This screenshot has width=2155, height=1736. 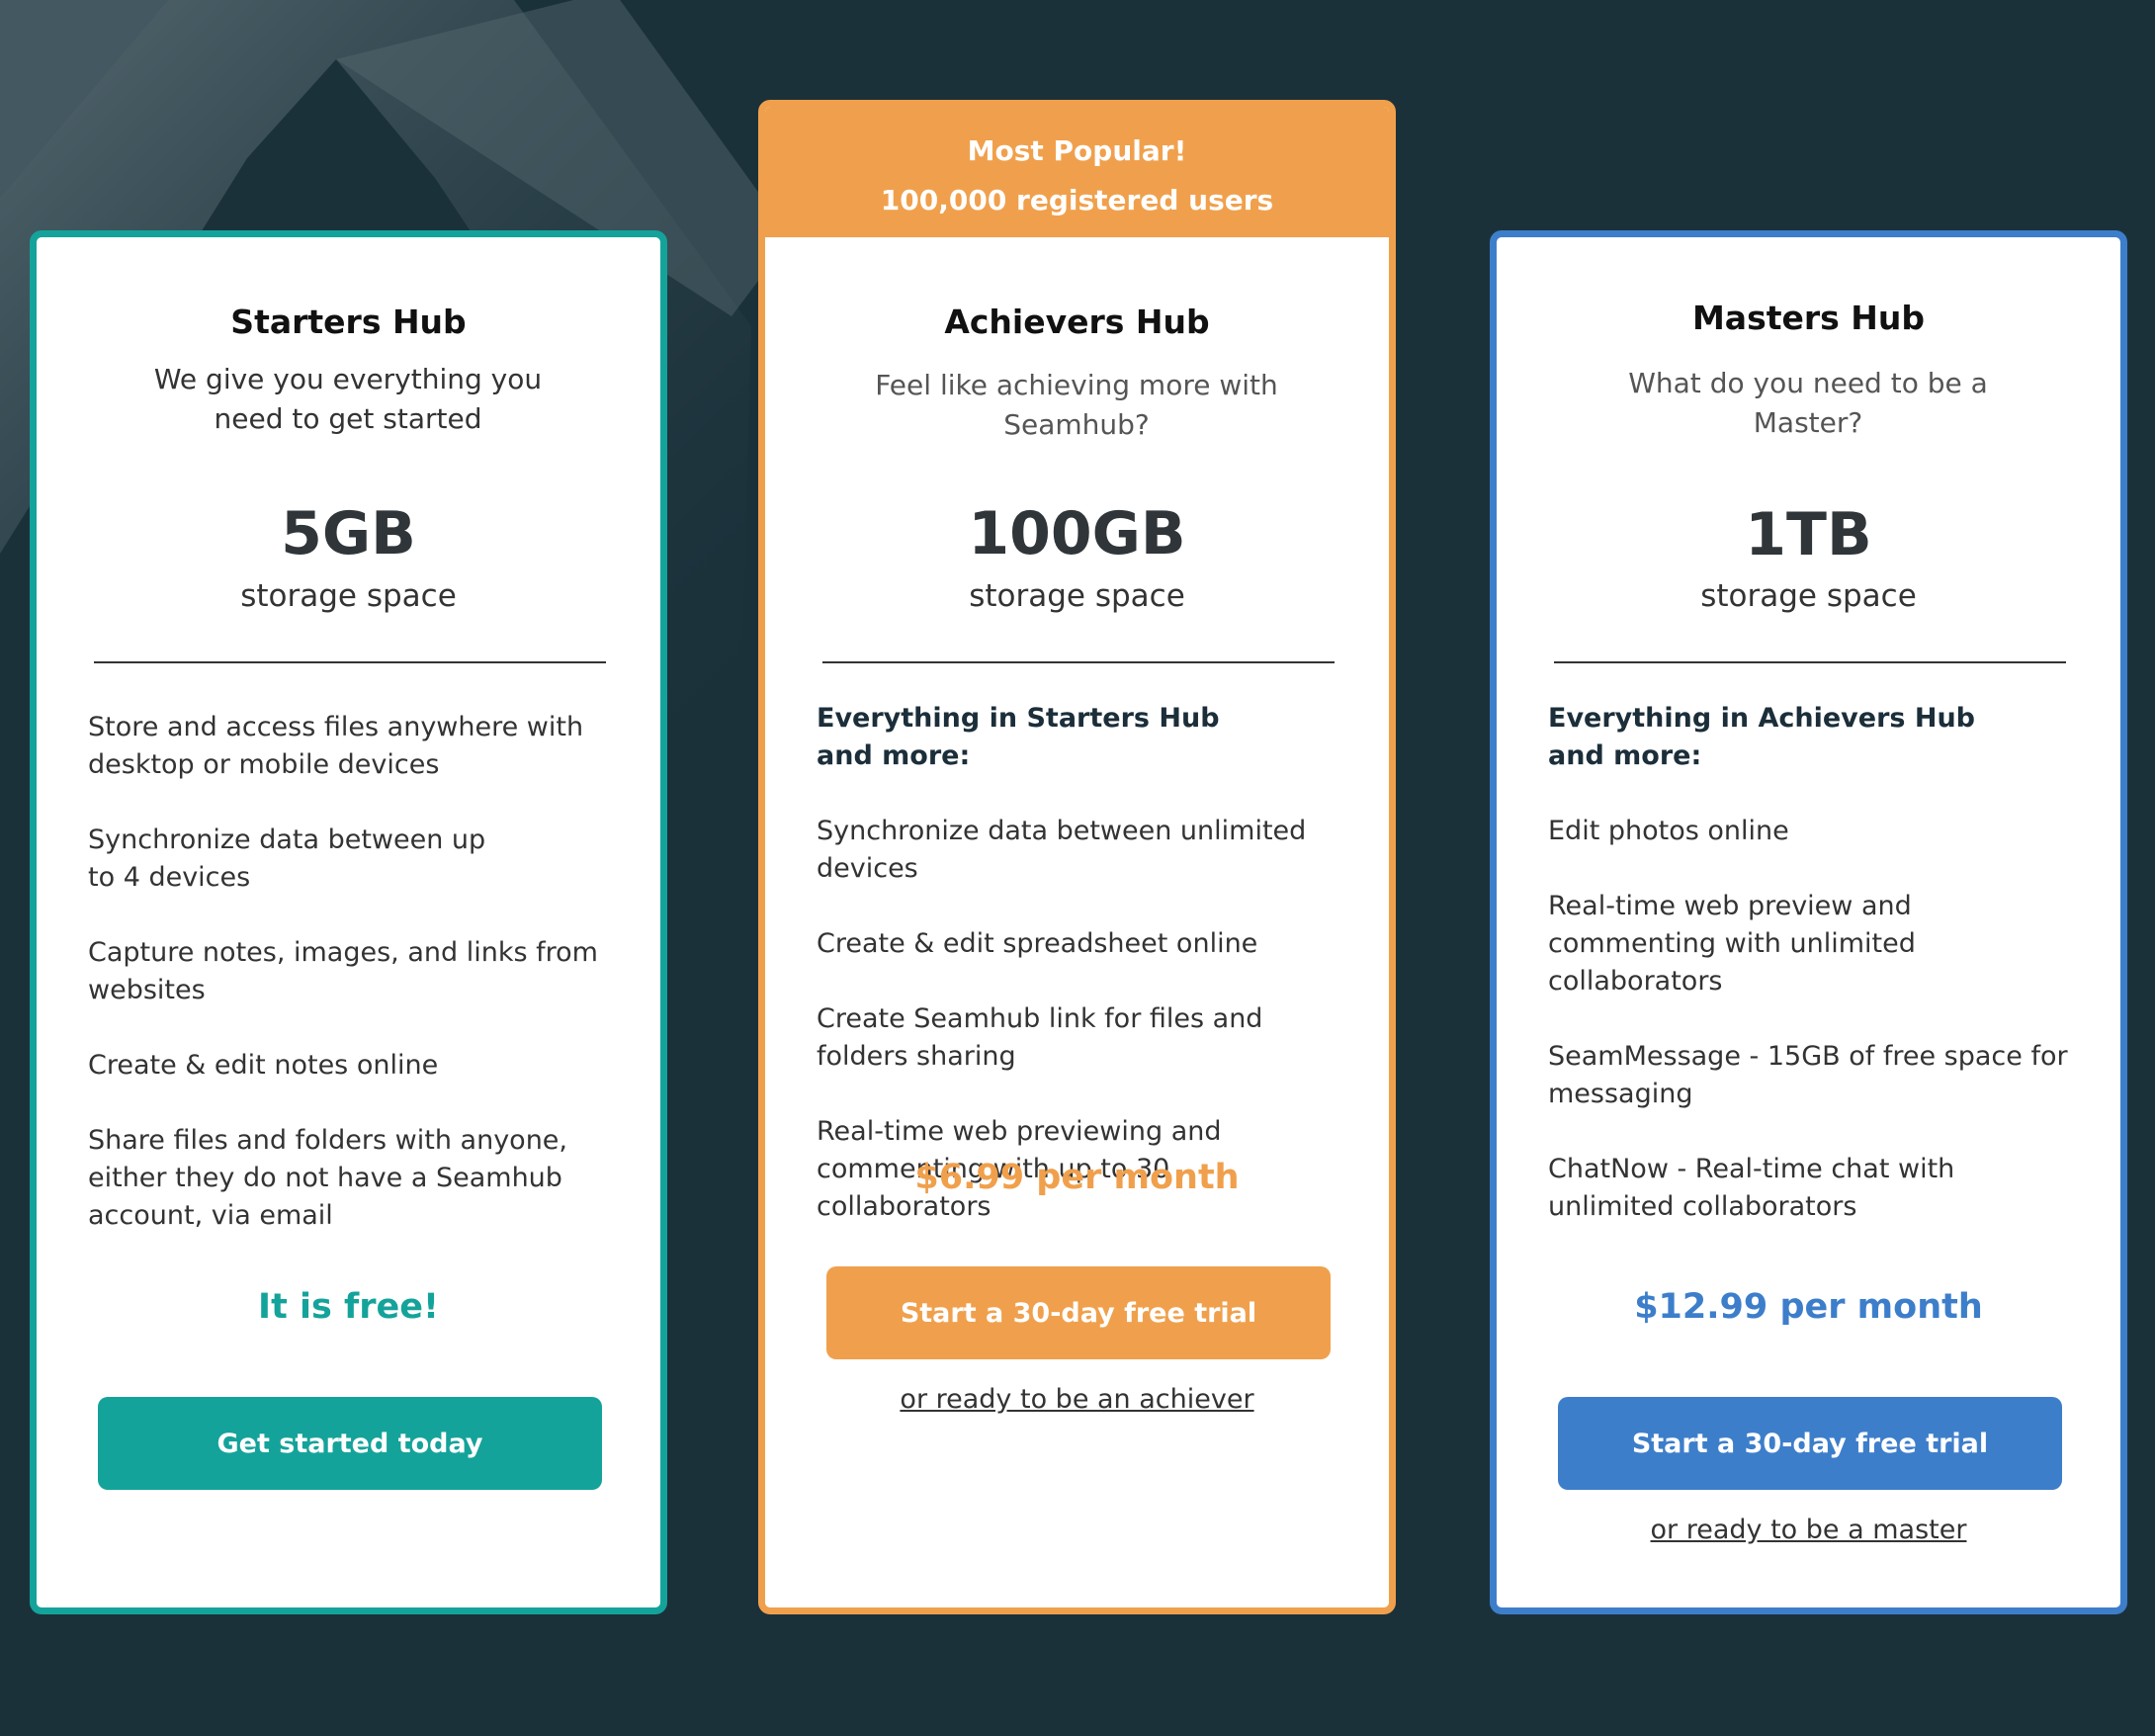 I want to click on price: $12.99 per month, so click(x=1808, y=1307).